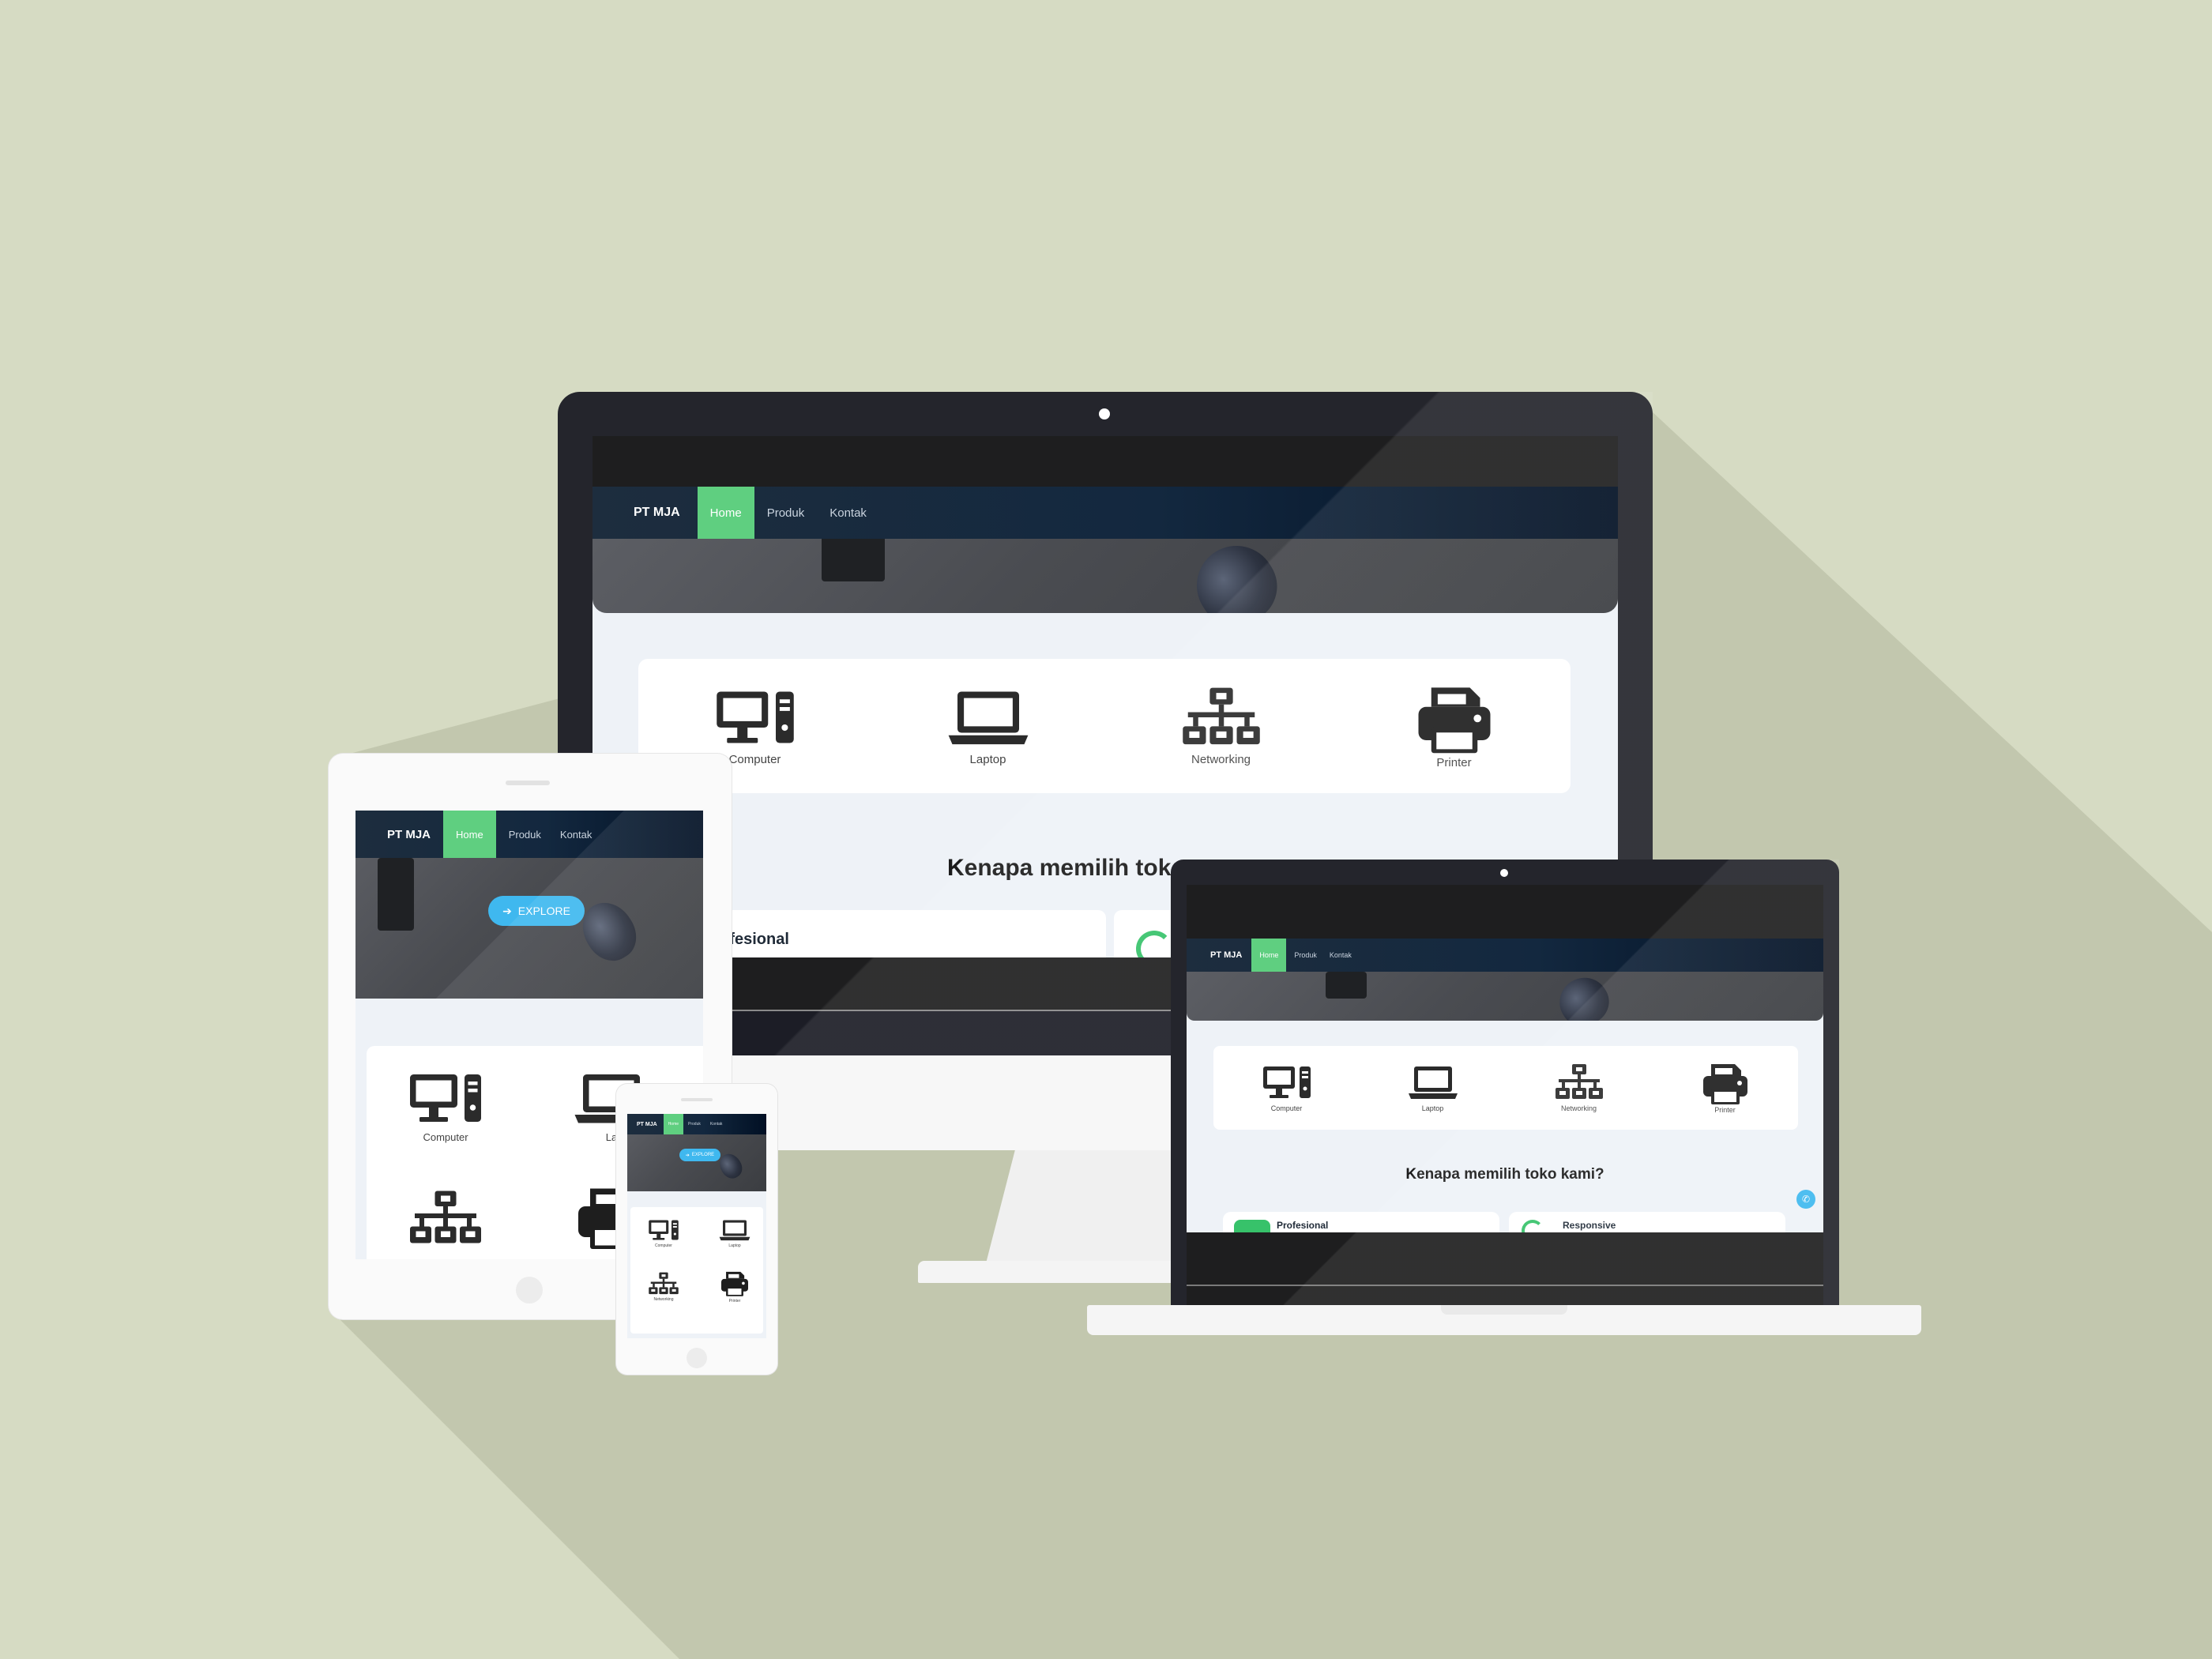 The height and width of the screenshot is (1659, 2212). I want to click on category-networking, so click(446, 1218).